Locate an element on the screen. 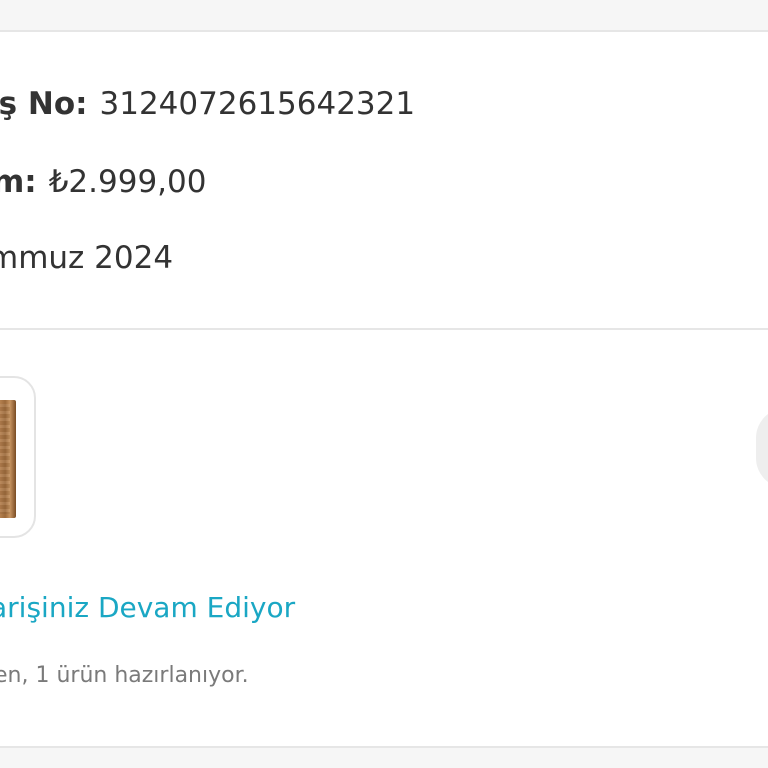  order-total-value: ₺2.999,00 is located at coordinates (127, 182).